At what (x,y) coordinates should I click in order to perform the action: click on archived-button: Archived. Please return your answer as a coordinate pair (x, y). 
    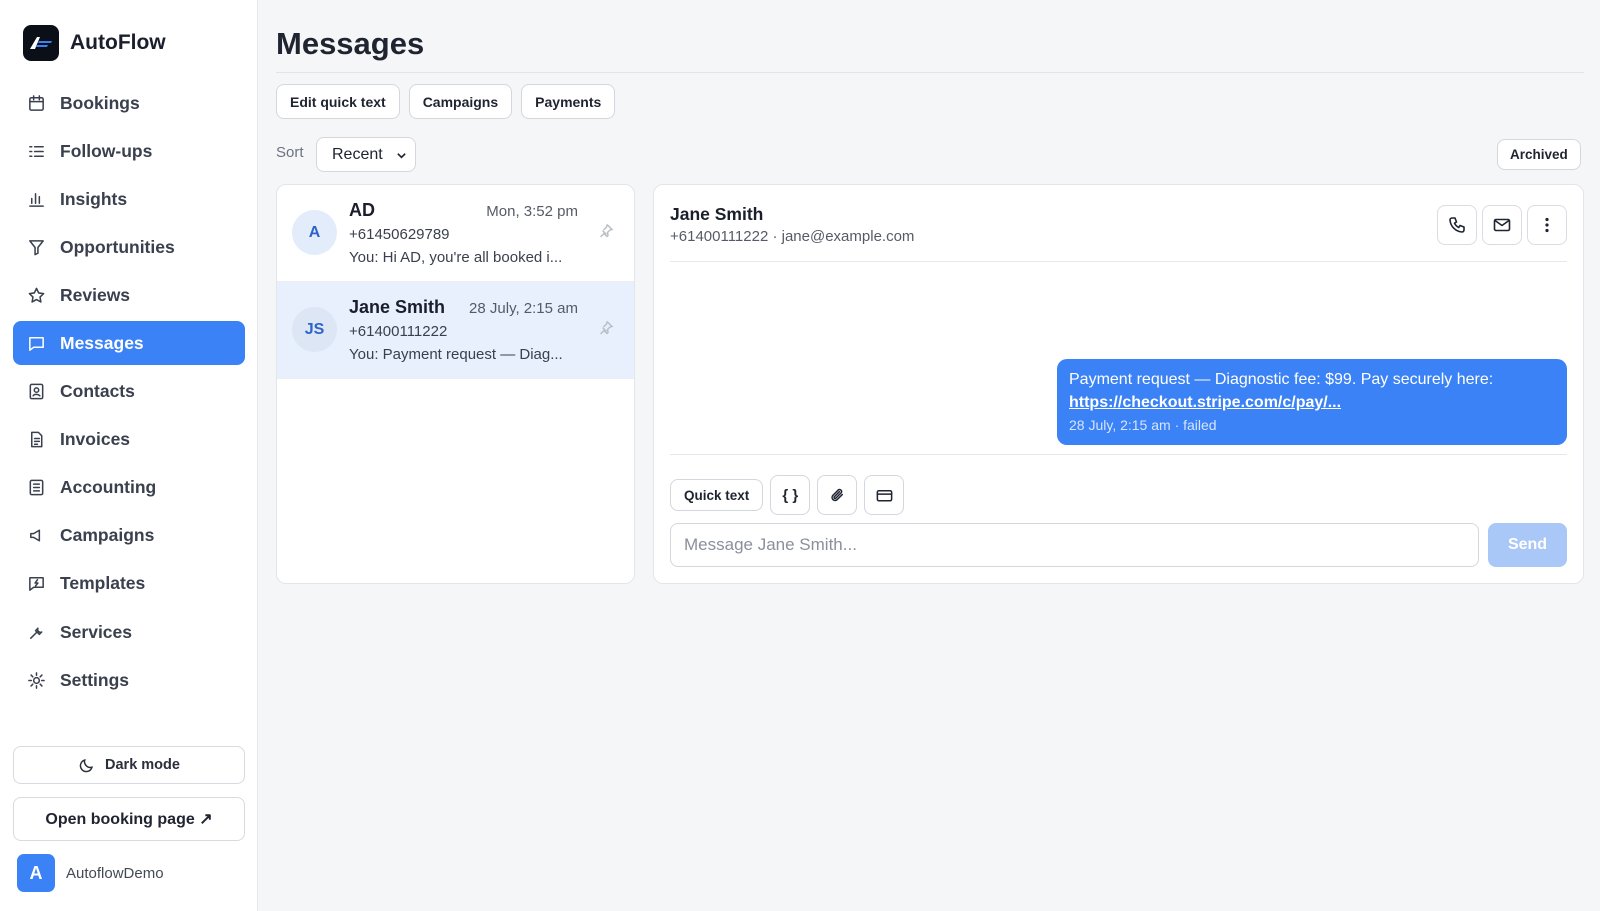
    Looking at the image, I should click on (1539, 154).